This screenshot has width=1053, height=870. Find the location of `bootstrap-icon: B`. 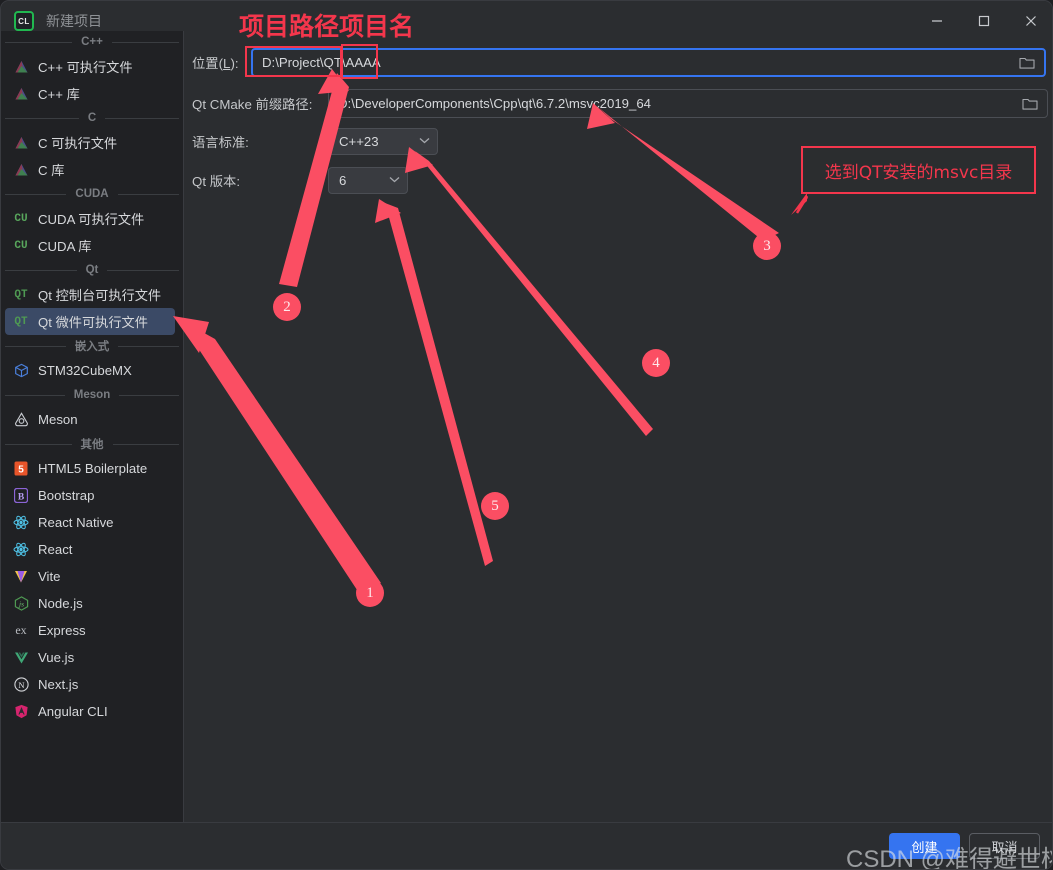

bootstrap-icon: B is located at coordinates (21, 496).